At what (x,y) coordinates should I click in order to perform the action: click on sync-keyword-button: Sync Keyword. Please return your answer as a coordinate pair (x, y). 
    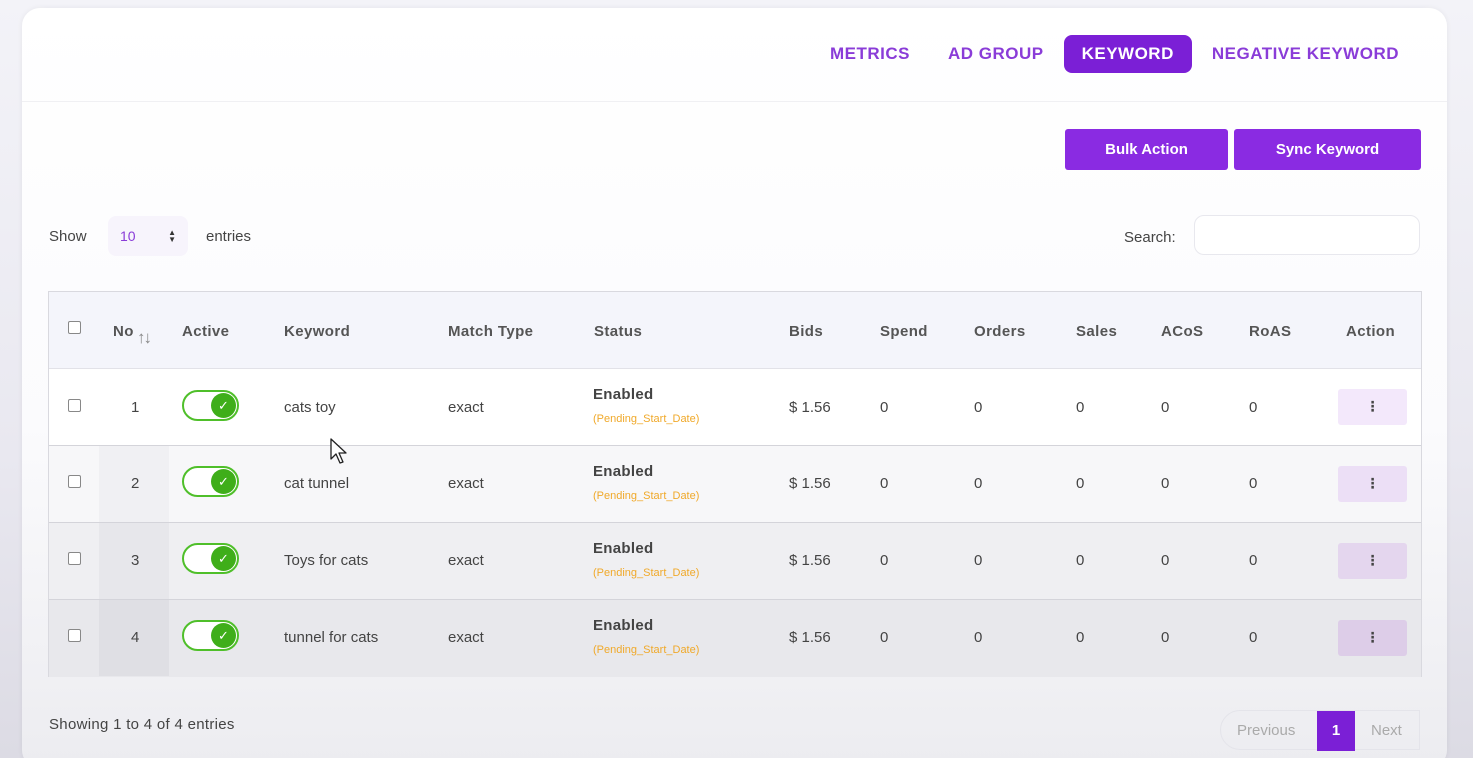
    Looking at the image, I should click on (1327, 149).